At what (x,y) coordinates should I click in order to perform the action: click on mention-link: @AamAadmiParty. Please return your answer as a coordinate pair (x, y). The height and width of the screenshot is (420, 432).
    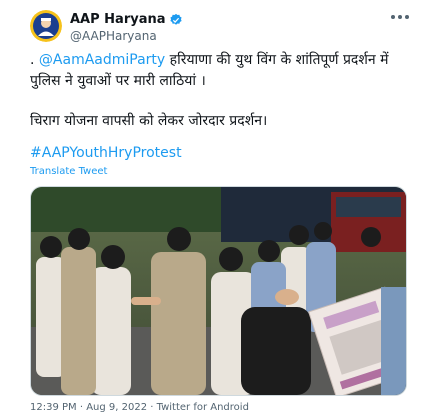
    Looking at the image, I should click on (102, 60).